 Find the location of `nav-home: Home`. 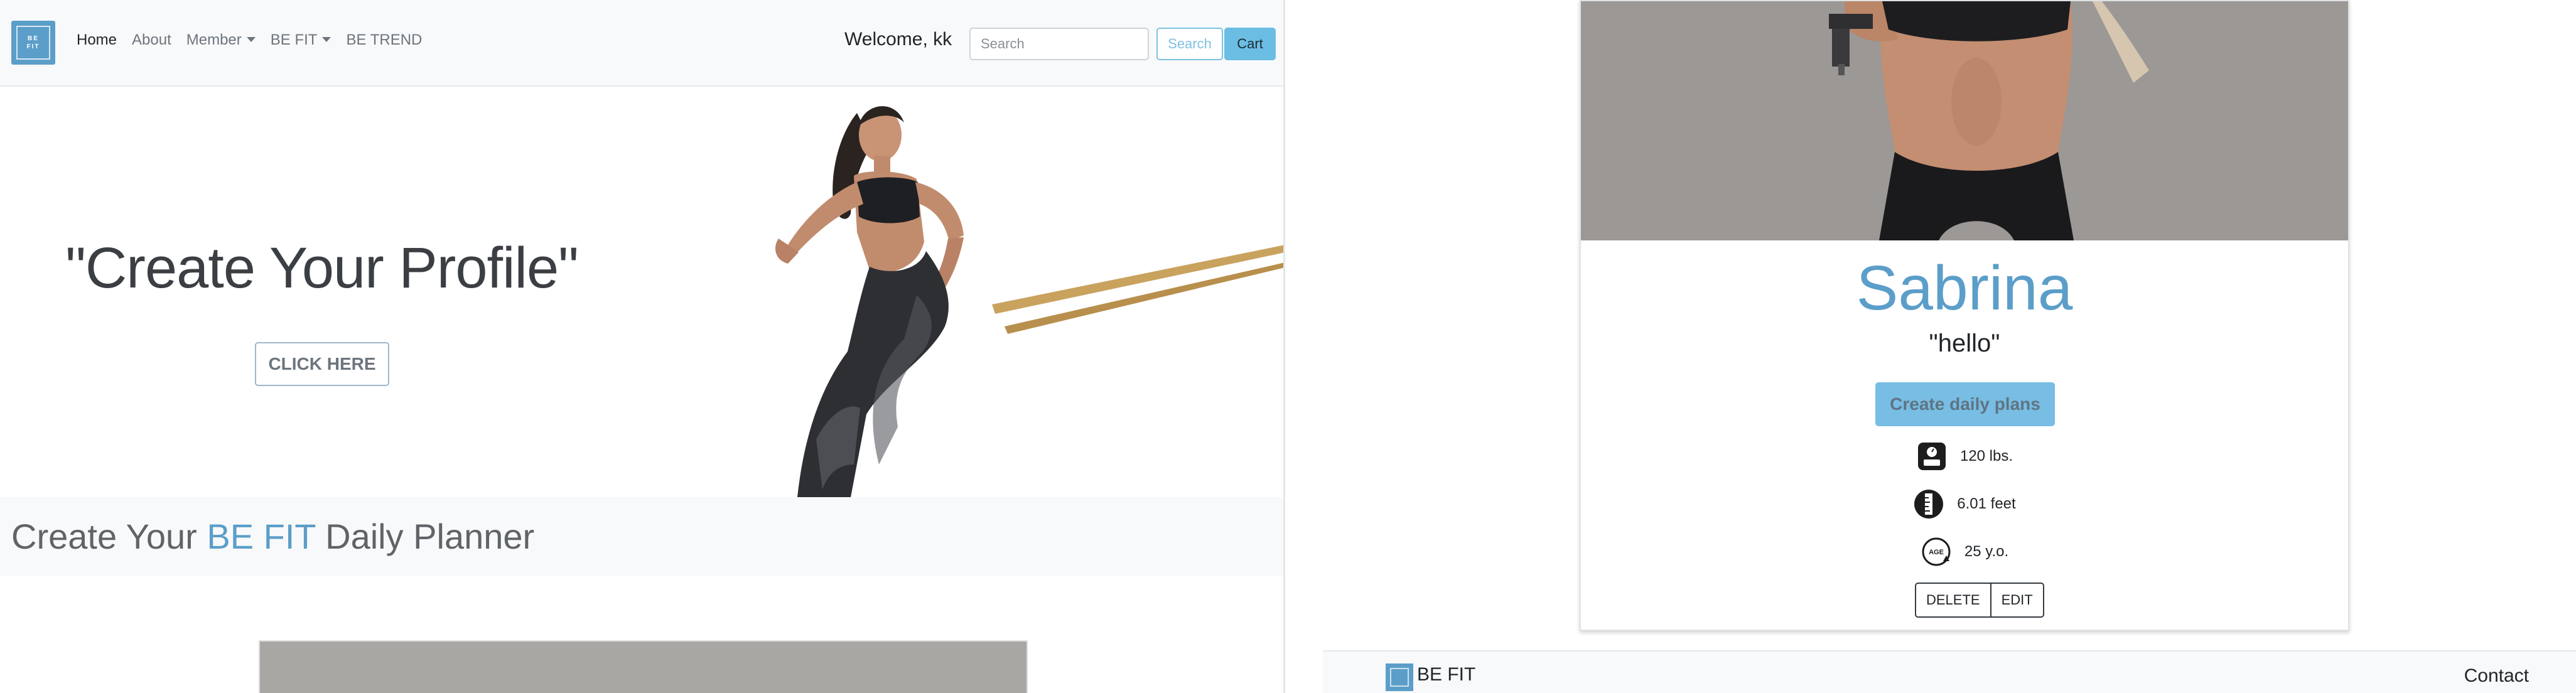

nav-home: Home is located at coordinates (97, 40).